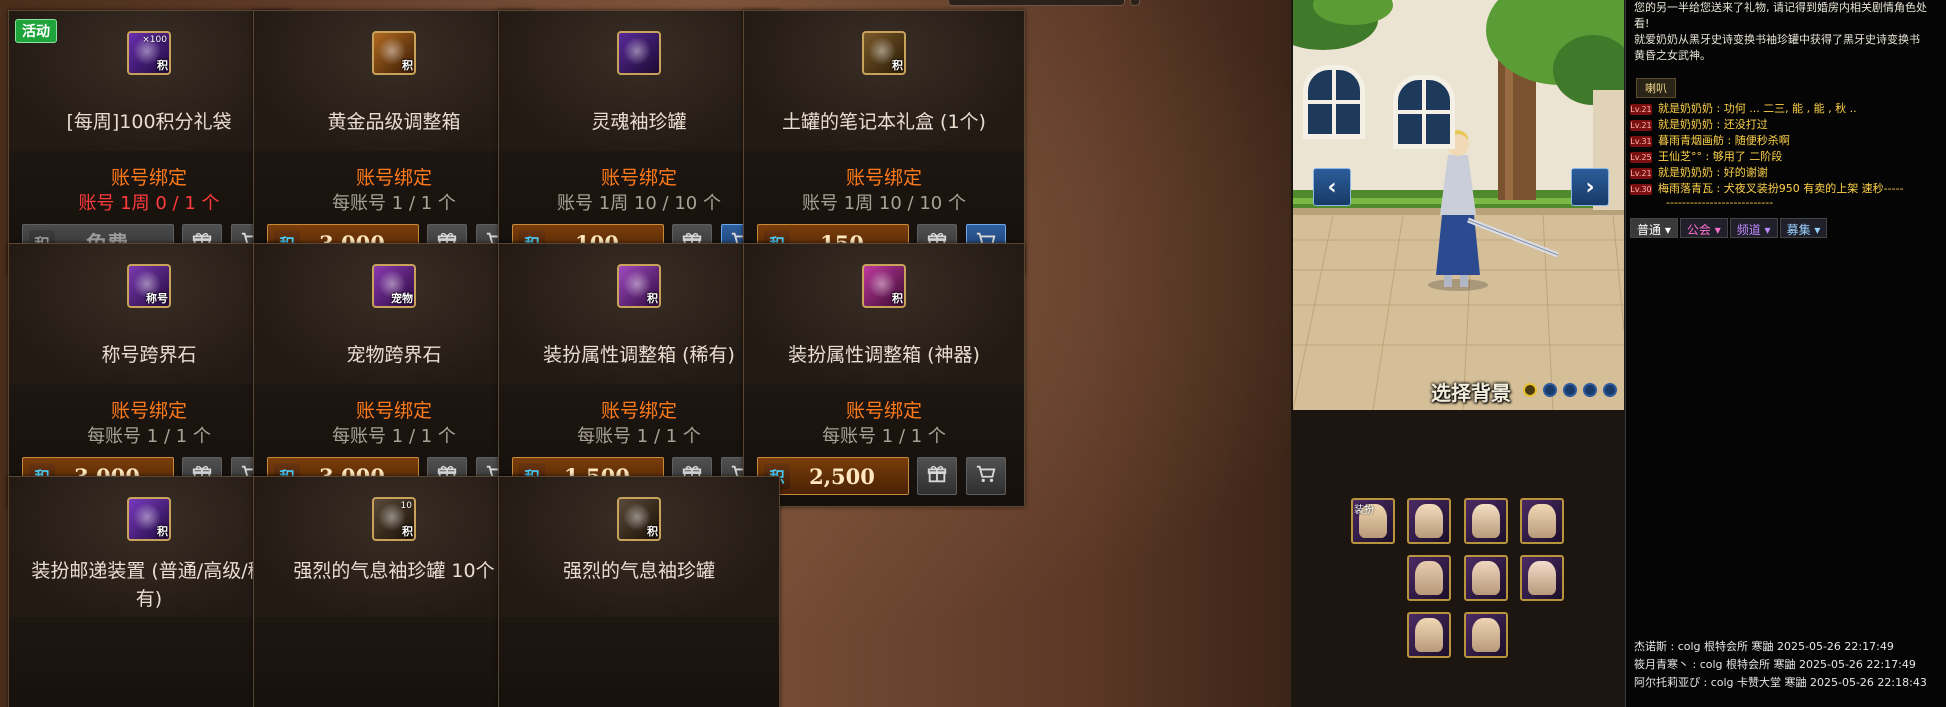 This screenshot has height=707, width=1946. Describe the element at coordinates (1699, 123) in the screenshot. I see `chat-message: Lv.21 就是奶奶奶 : 还没打过` at that location.